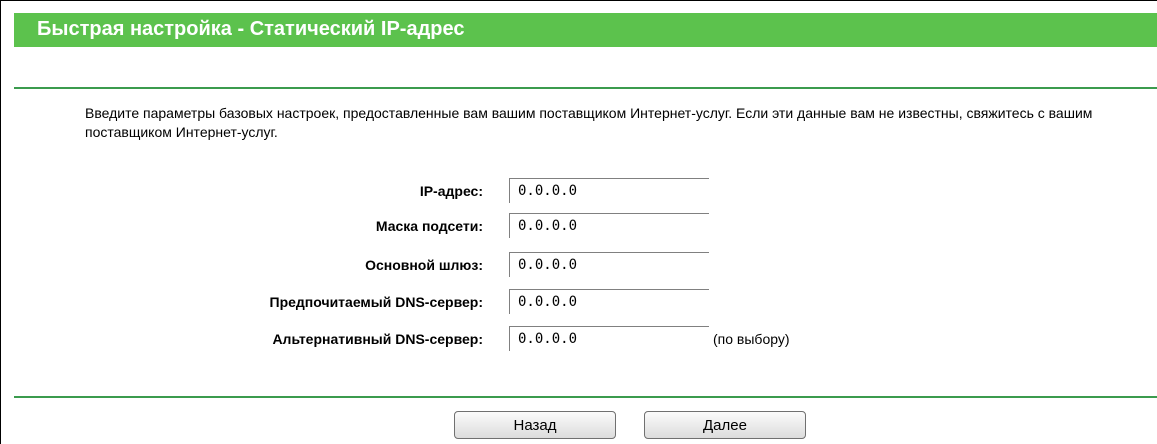 This screenshot has height=444, width=1157. What do you see at coordinates (609, 264) in the screenshot?
I see `default-gateway-input` at bounding box center [609, 264].